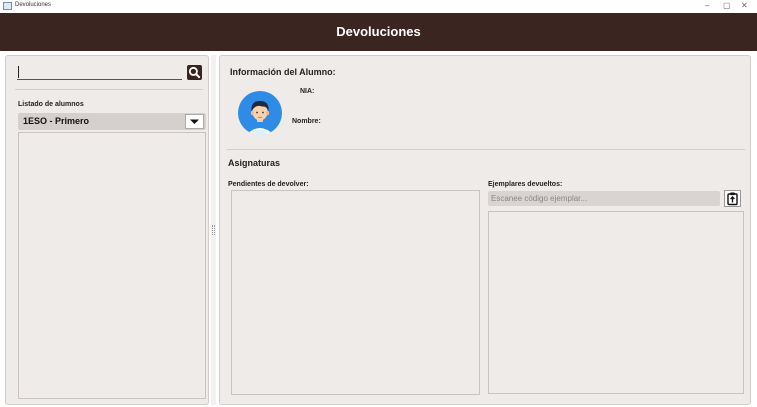 Image resolution: width=757 pixels, height=407 pixels. Describe the element at coordinates (112, 121) in the screenshot. I see `course-select: 1ESO - Primero` at that location.